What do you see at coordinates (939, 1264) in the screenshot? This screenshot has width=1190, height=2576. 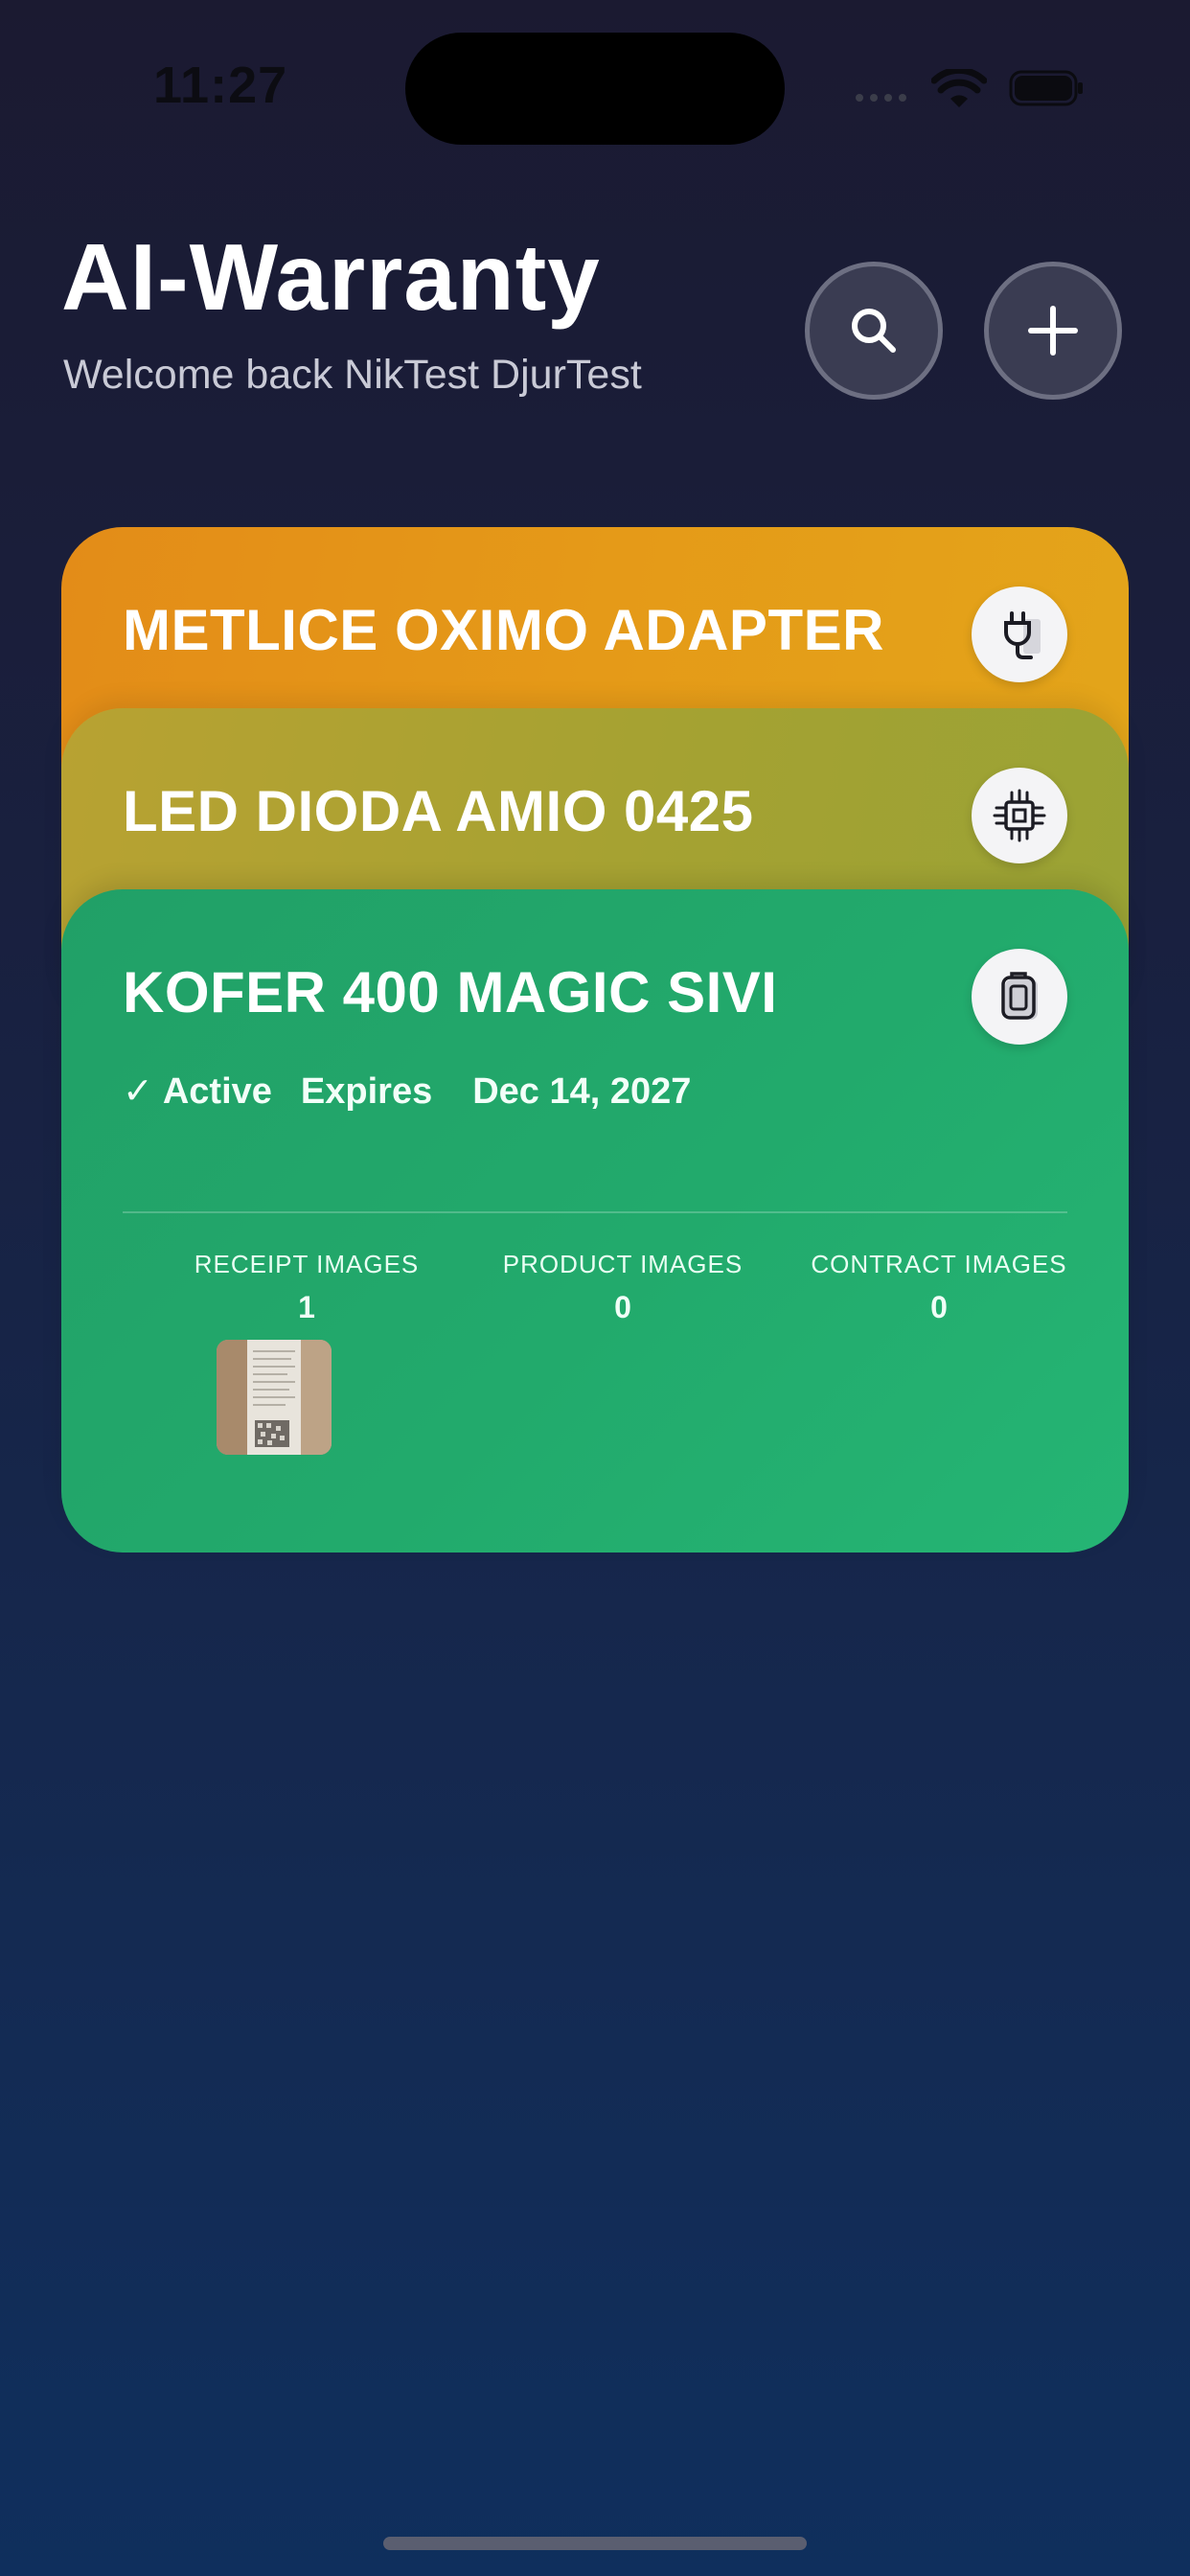 I see `contract-images-label: CONTRACT IMAGES` at bounding box center [939, 1264].